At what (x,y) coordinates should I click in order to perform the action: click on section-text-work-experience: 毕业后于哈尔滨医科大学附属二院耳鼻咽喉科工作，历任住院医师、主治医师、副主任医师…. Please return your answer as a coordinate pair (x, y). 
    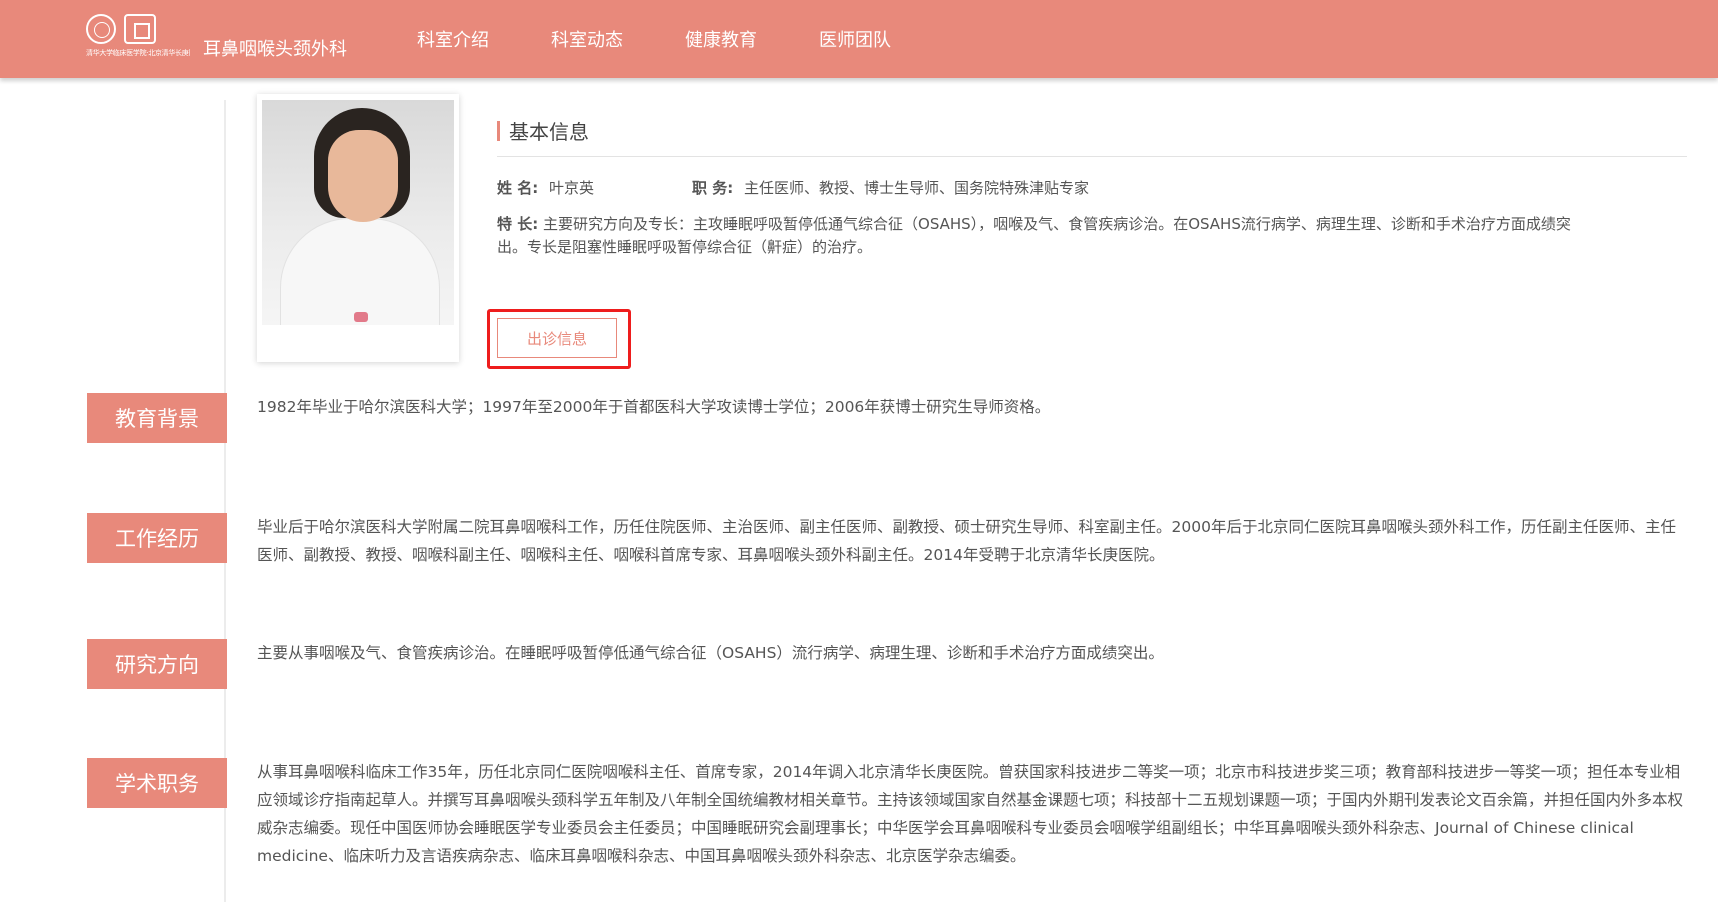
    Looking at the image, I should click on (966, 541).